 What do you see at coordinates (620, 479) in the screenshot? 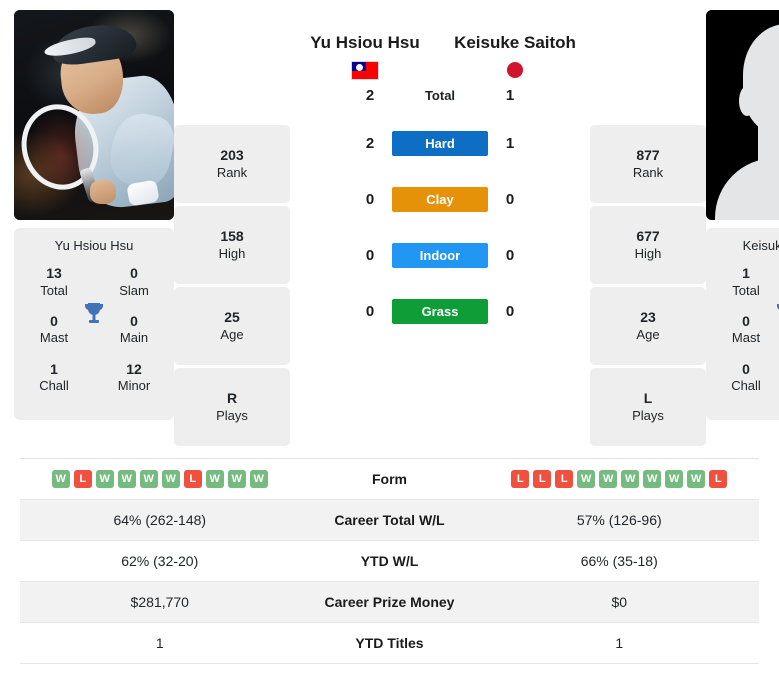
I see `right-form-strip: LLLWWWWWWL` at bounding box center [620, 479].